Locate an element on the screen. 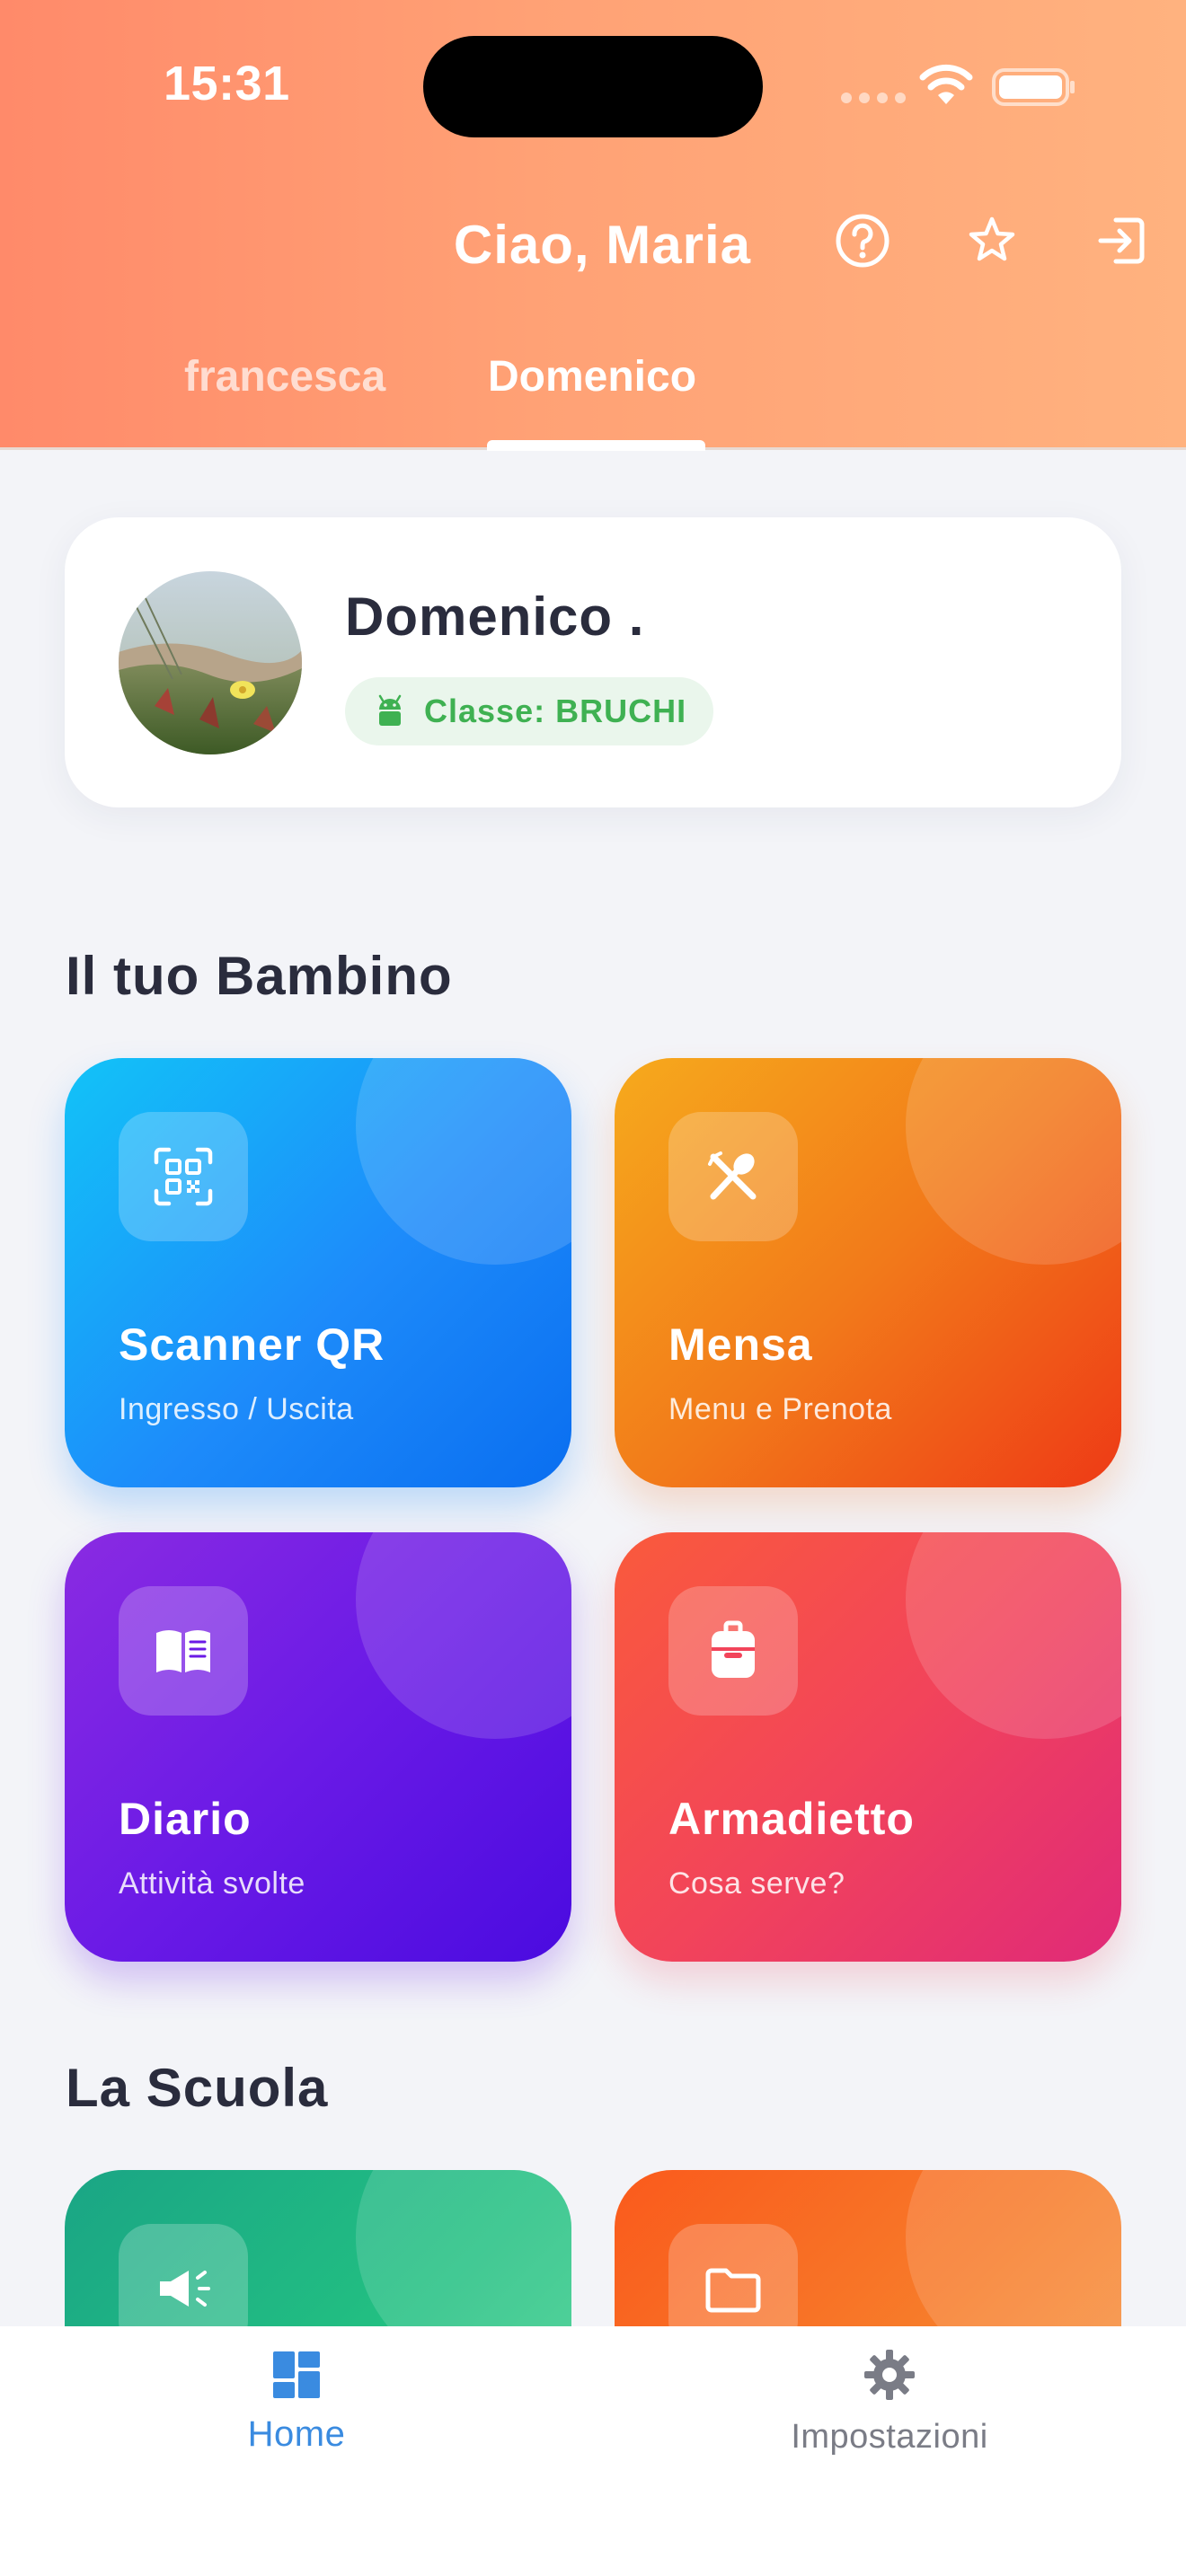 Image resolution: width=1186 pixels, height=2576 pixels. battery-icon is located at coordinates (1033, 87).